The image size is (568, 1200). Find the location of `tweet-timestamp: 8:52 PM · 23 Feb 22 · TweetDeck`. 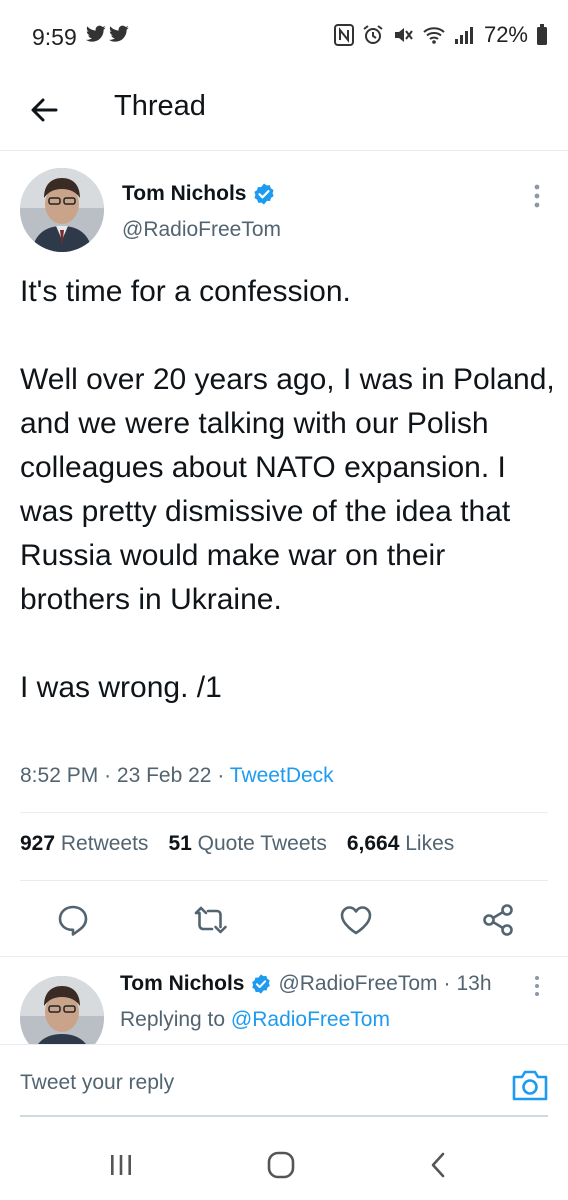

tweet-timestamp: 8:52 PM · 23 Feb 22 · TweetDeck is located at coordinates (177, 776).